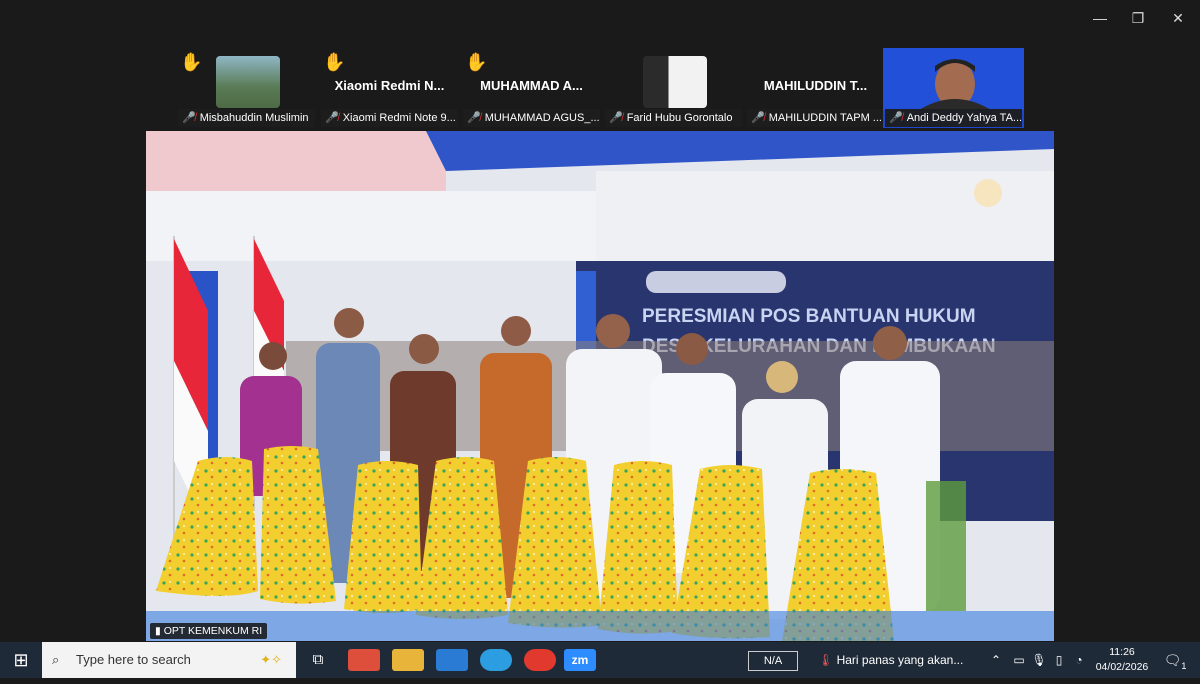 This screenshot has width=1200, height=684. Describe the element at coordinates (1039, 660) in the screenshot. I see `microphone-icon: 🎙` at that location.